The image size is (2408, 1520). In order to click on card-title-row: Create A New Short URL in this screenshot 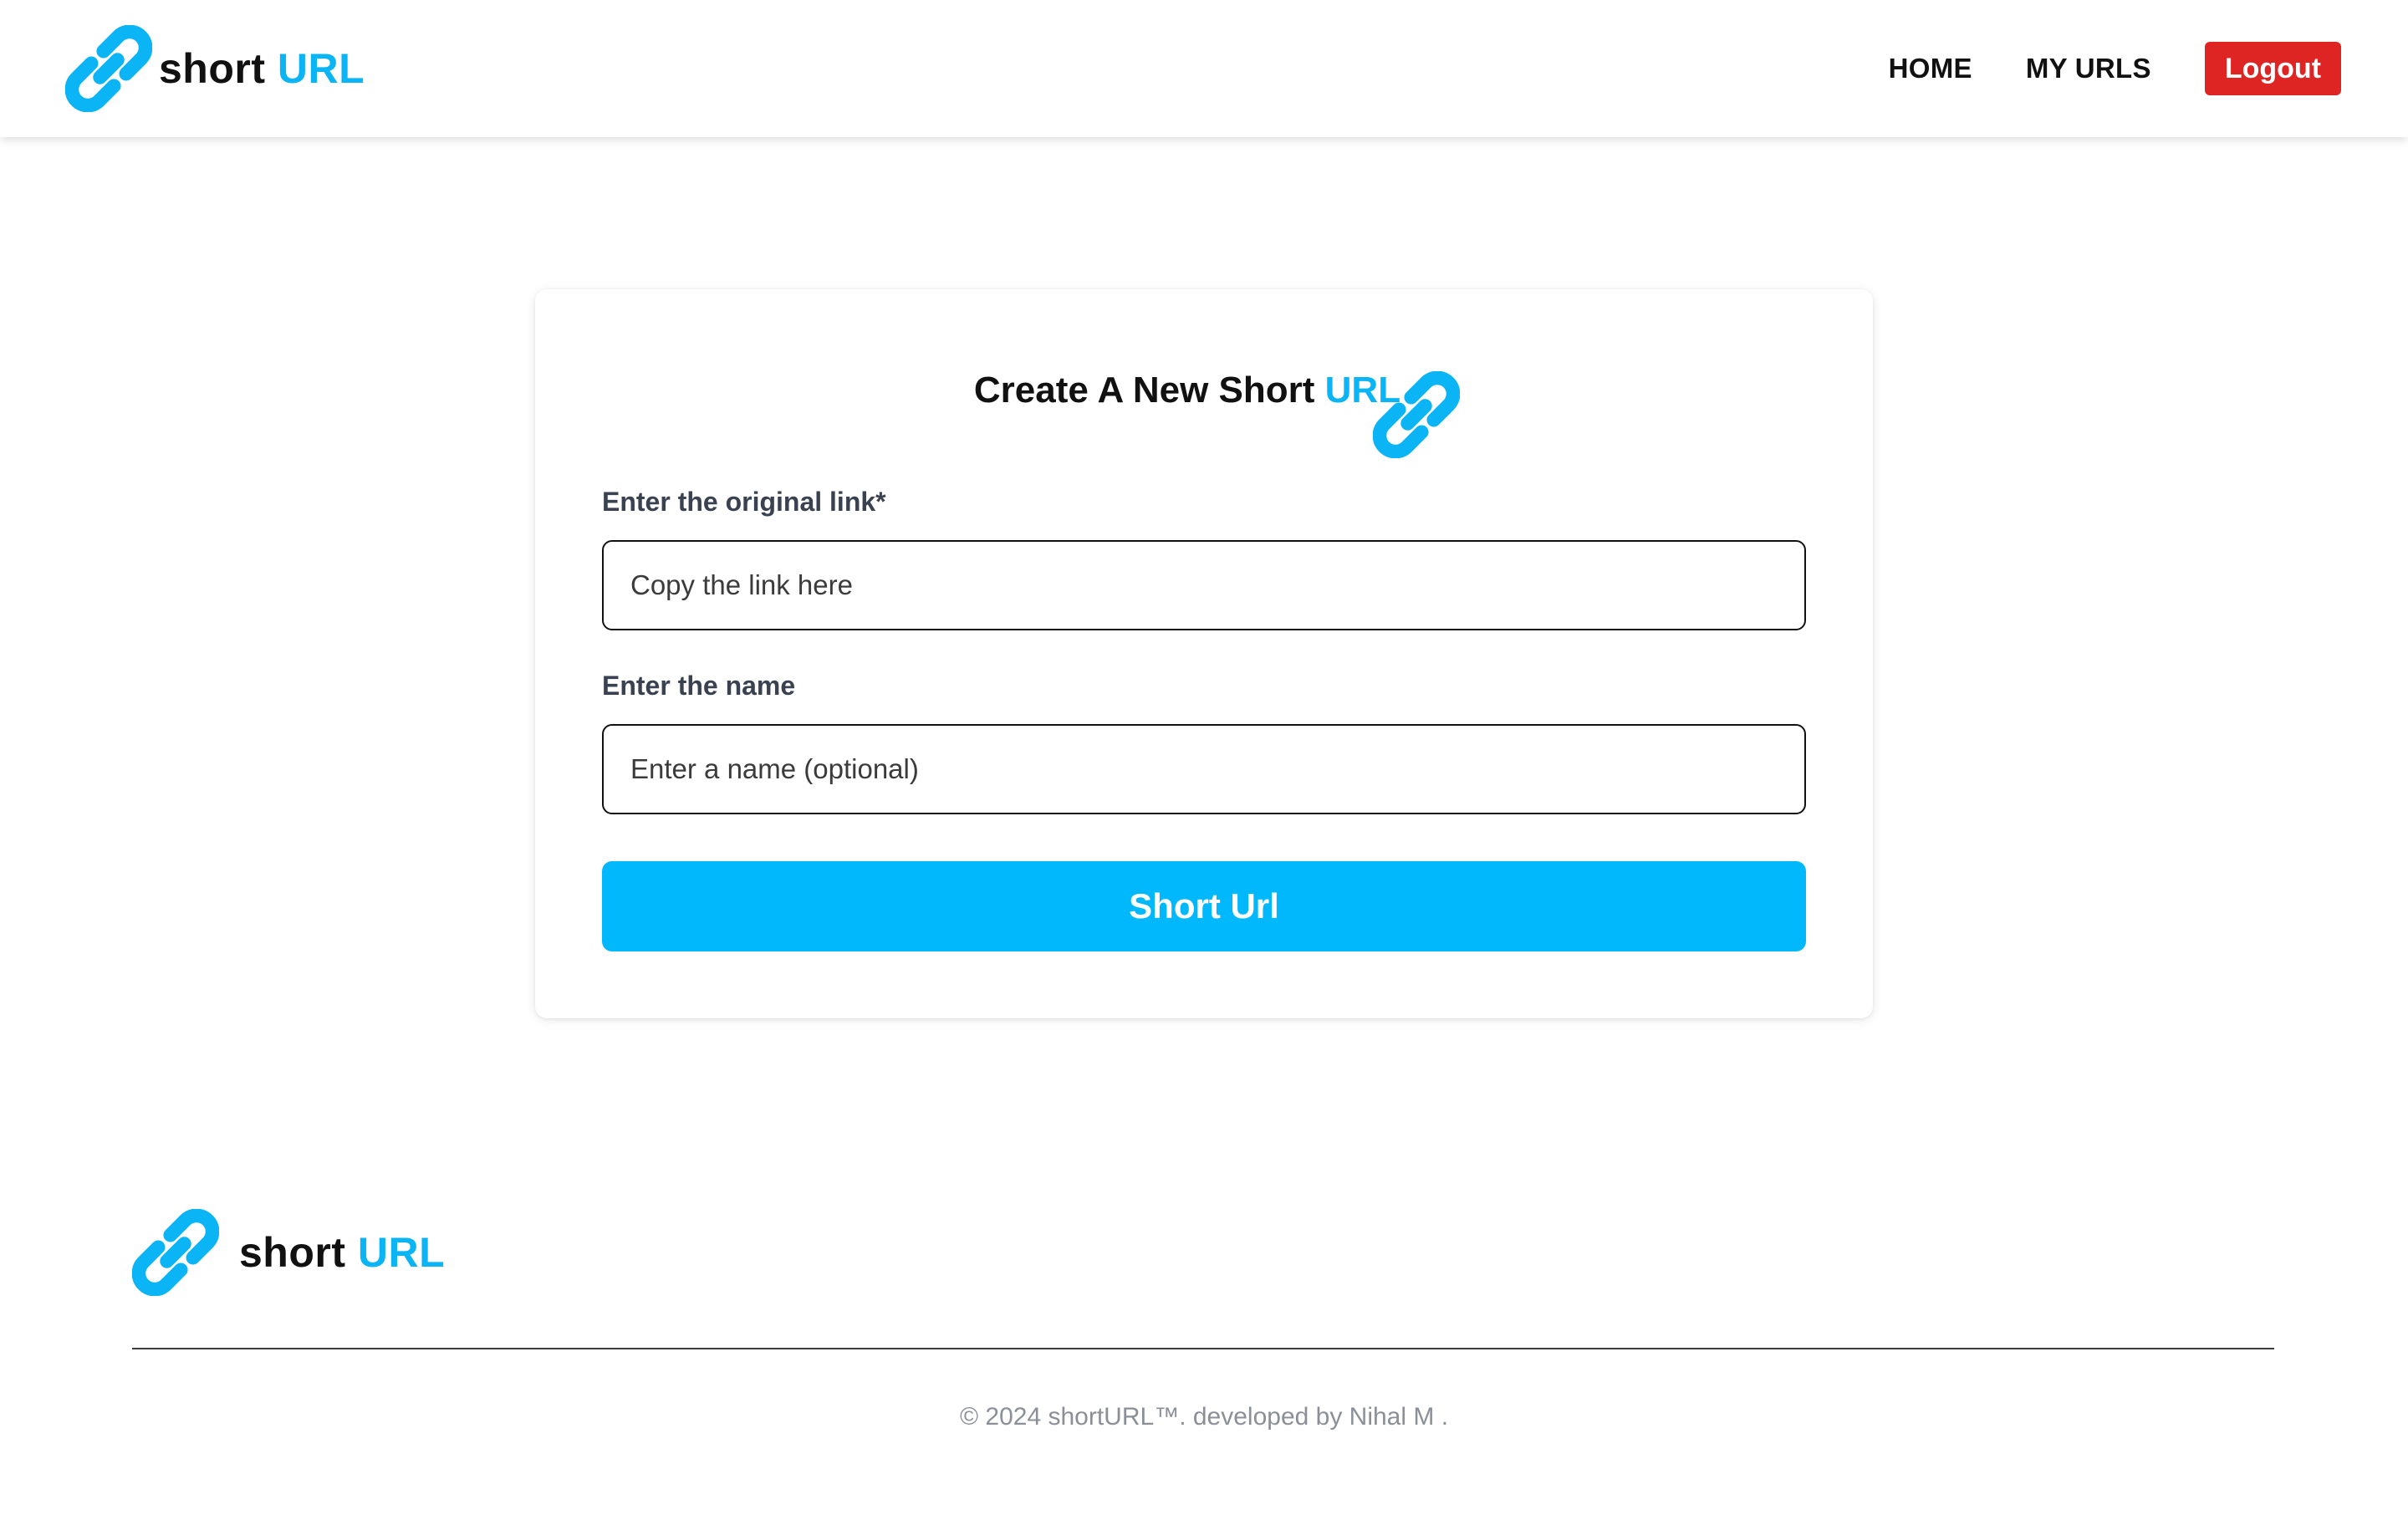, I will do `click(1204, 391)`.